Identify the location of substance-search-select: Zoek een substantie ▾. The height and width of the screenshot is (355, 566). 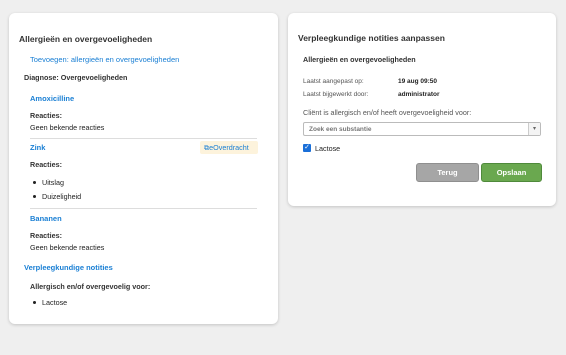
(422, 129).